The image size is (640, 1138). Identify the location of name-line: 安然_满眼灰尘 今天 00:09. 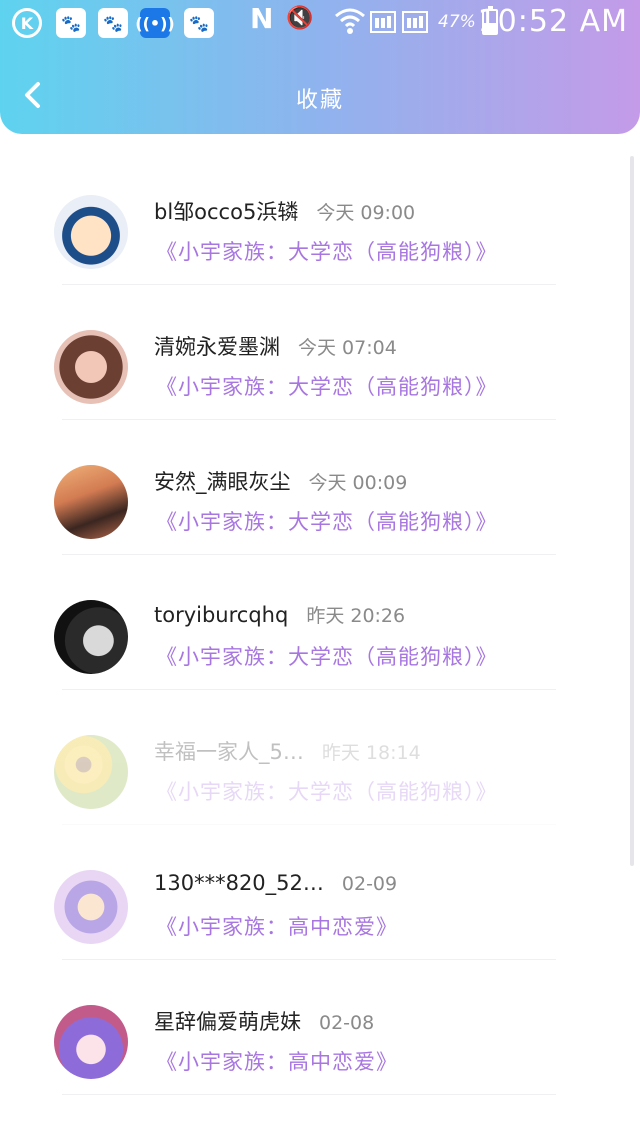
(280, 481).